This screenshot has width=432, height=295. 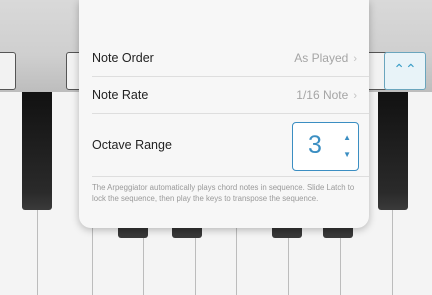 I want to click on note-order-value: As Played ›, so click(x=325, y=58).